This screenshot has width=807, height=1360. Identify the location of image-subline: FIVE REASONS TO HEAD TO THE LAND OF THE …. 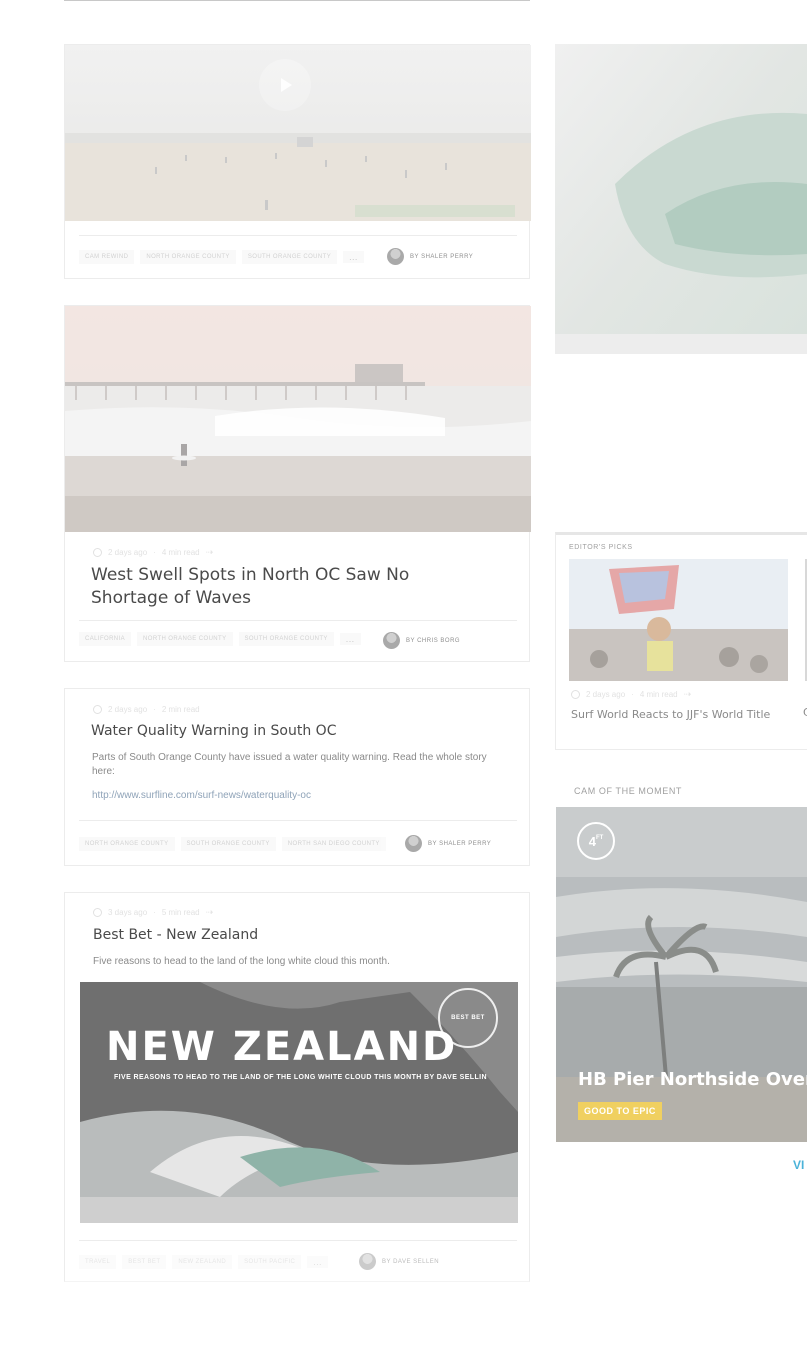
(300, 1077).